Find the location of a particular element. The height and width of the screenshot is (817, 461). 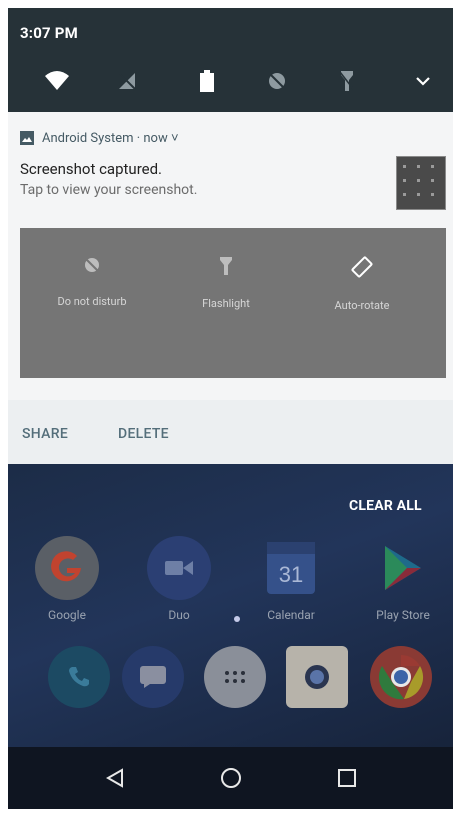

status-time: 3:07 PM is located at coordinates (49, 33).